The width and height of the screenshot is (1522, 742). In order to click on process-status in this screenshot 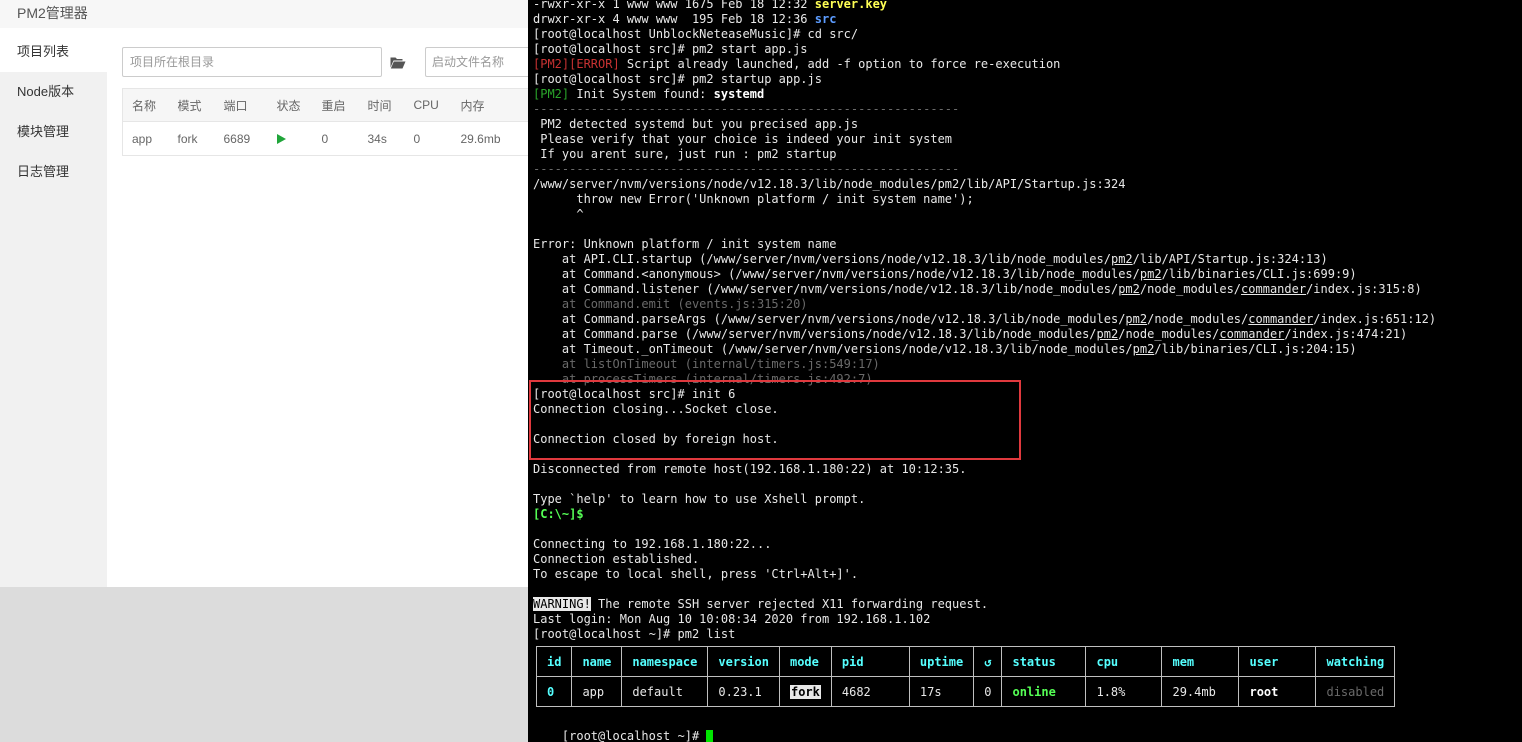, I will do `click(290, 138)`.